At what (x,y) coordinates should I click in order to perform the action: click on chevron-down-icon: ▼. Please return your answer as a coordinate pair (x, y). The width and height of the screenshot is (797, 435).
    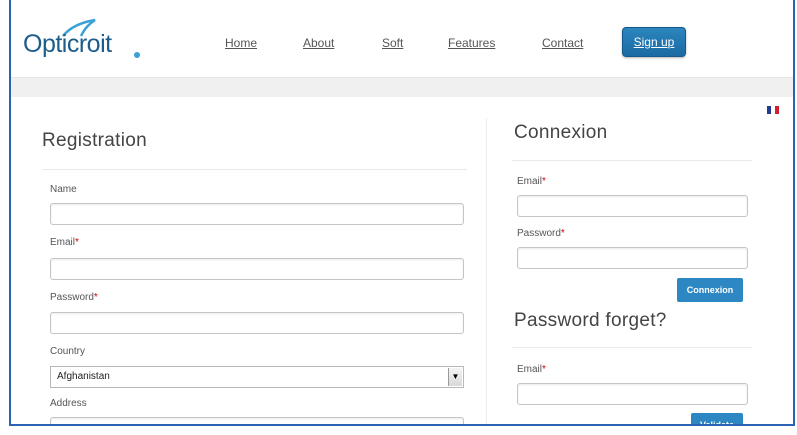
    Looking at the image, I should click on (455, 377).